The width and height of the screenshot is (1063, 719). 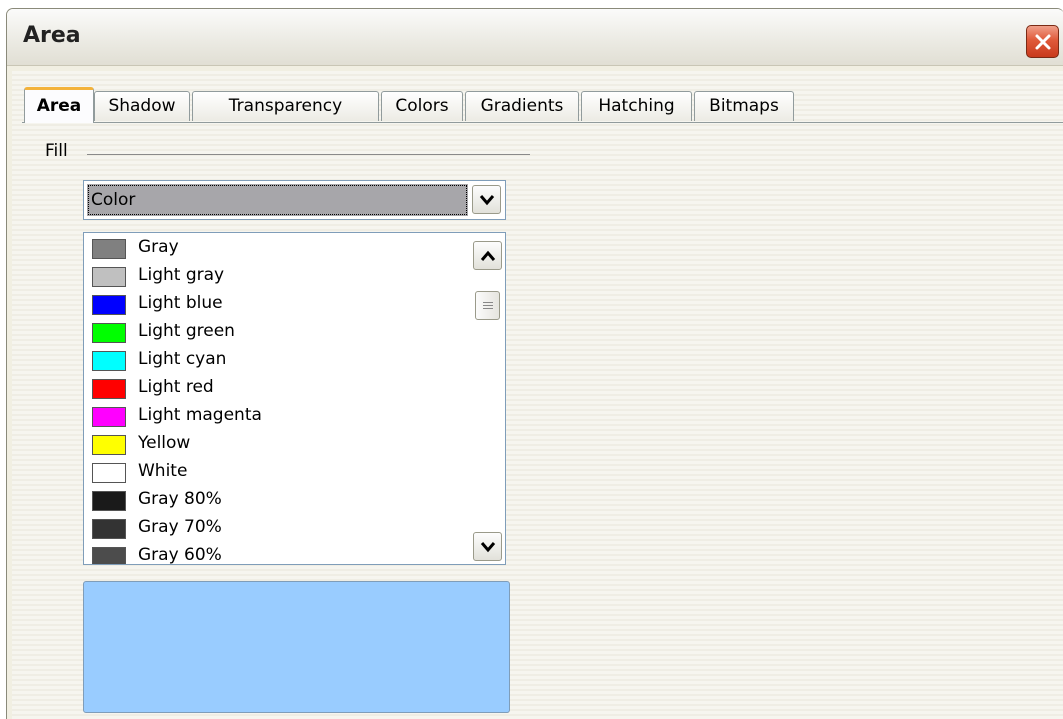 What do you see at coordinates (276, 501) in the screenshot?
I see `list-item: Gray 80%` at bounding box center [276, 501].